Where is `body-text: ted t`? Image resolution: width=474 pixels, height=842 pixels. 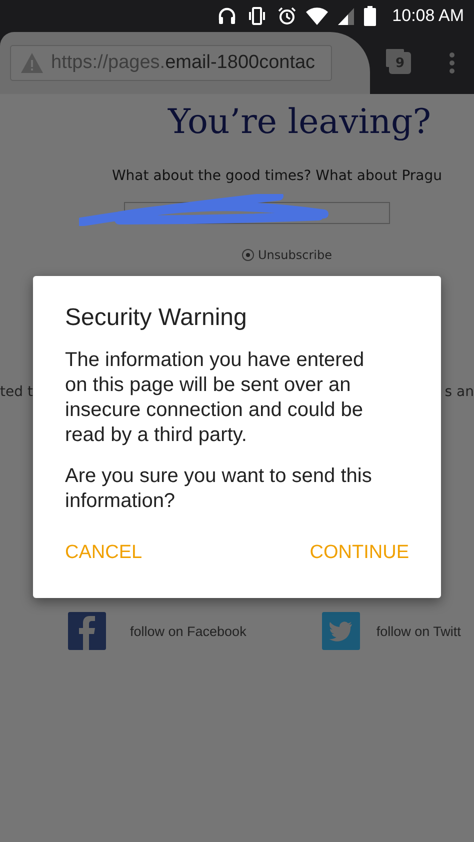 body-text: ted t is located at coordinates (16, 392).